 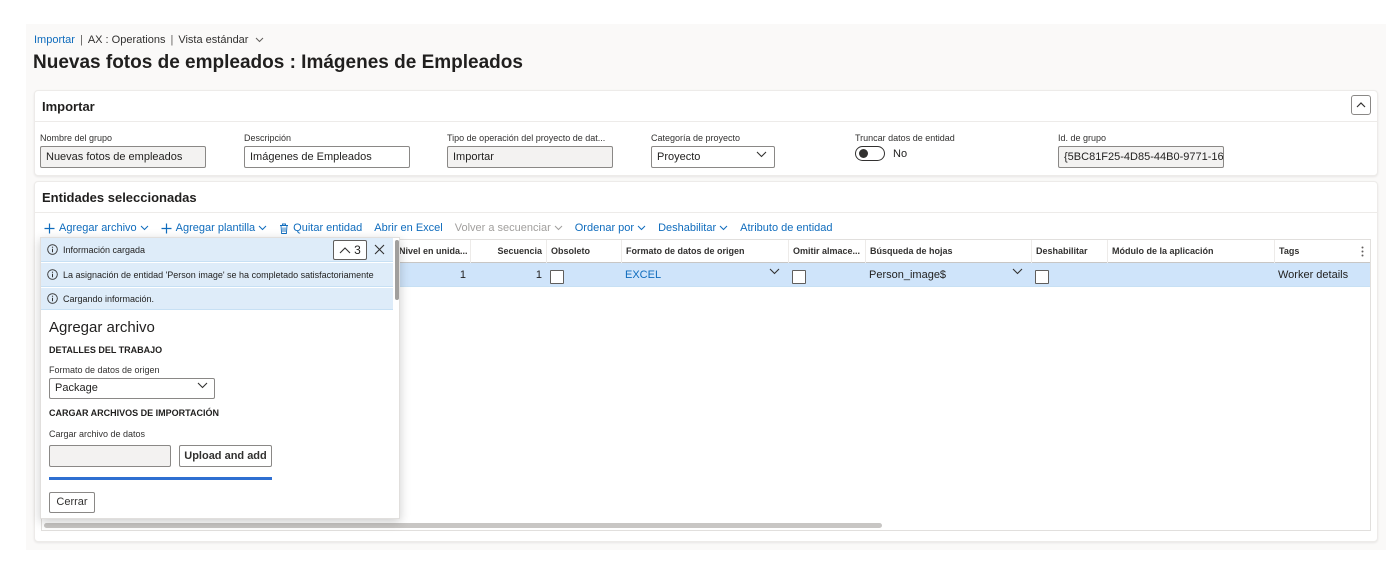 What do you see at coordinates (225, 456) in the screenshot?
I see `upload-and-add-button: Upload and add` at bounding box center [225, 456].